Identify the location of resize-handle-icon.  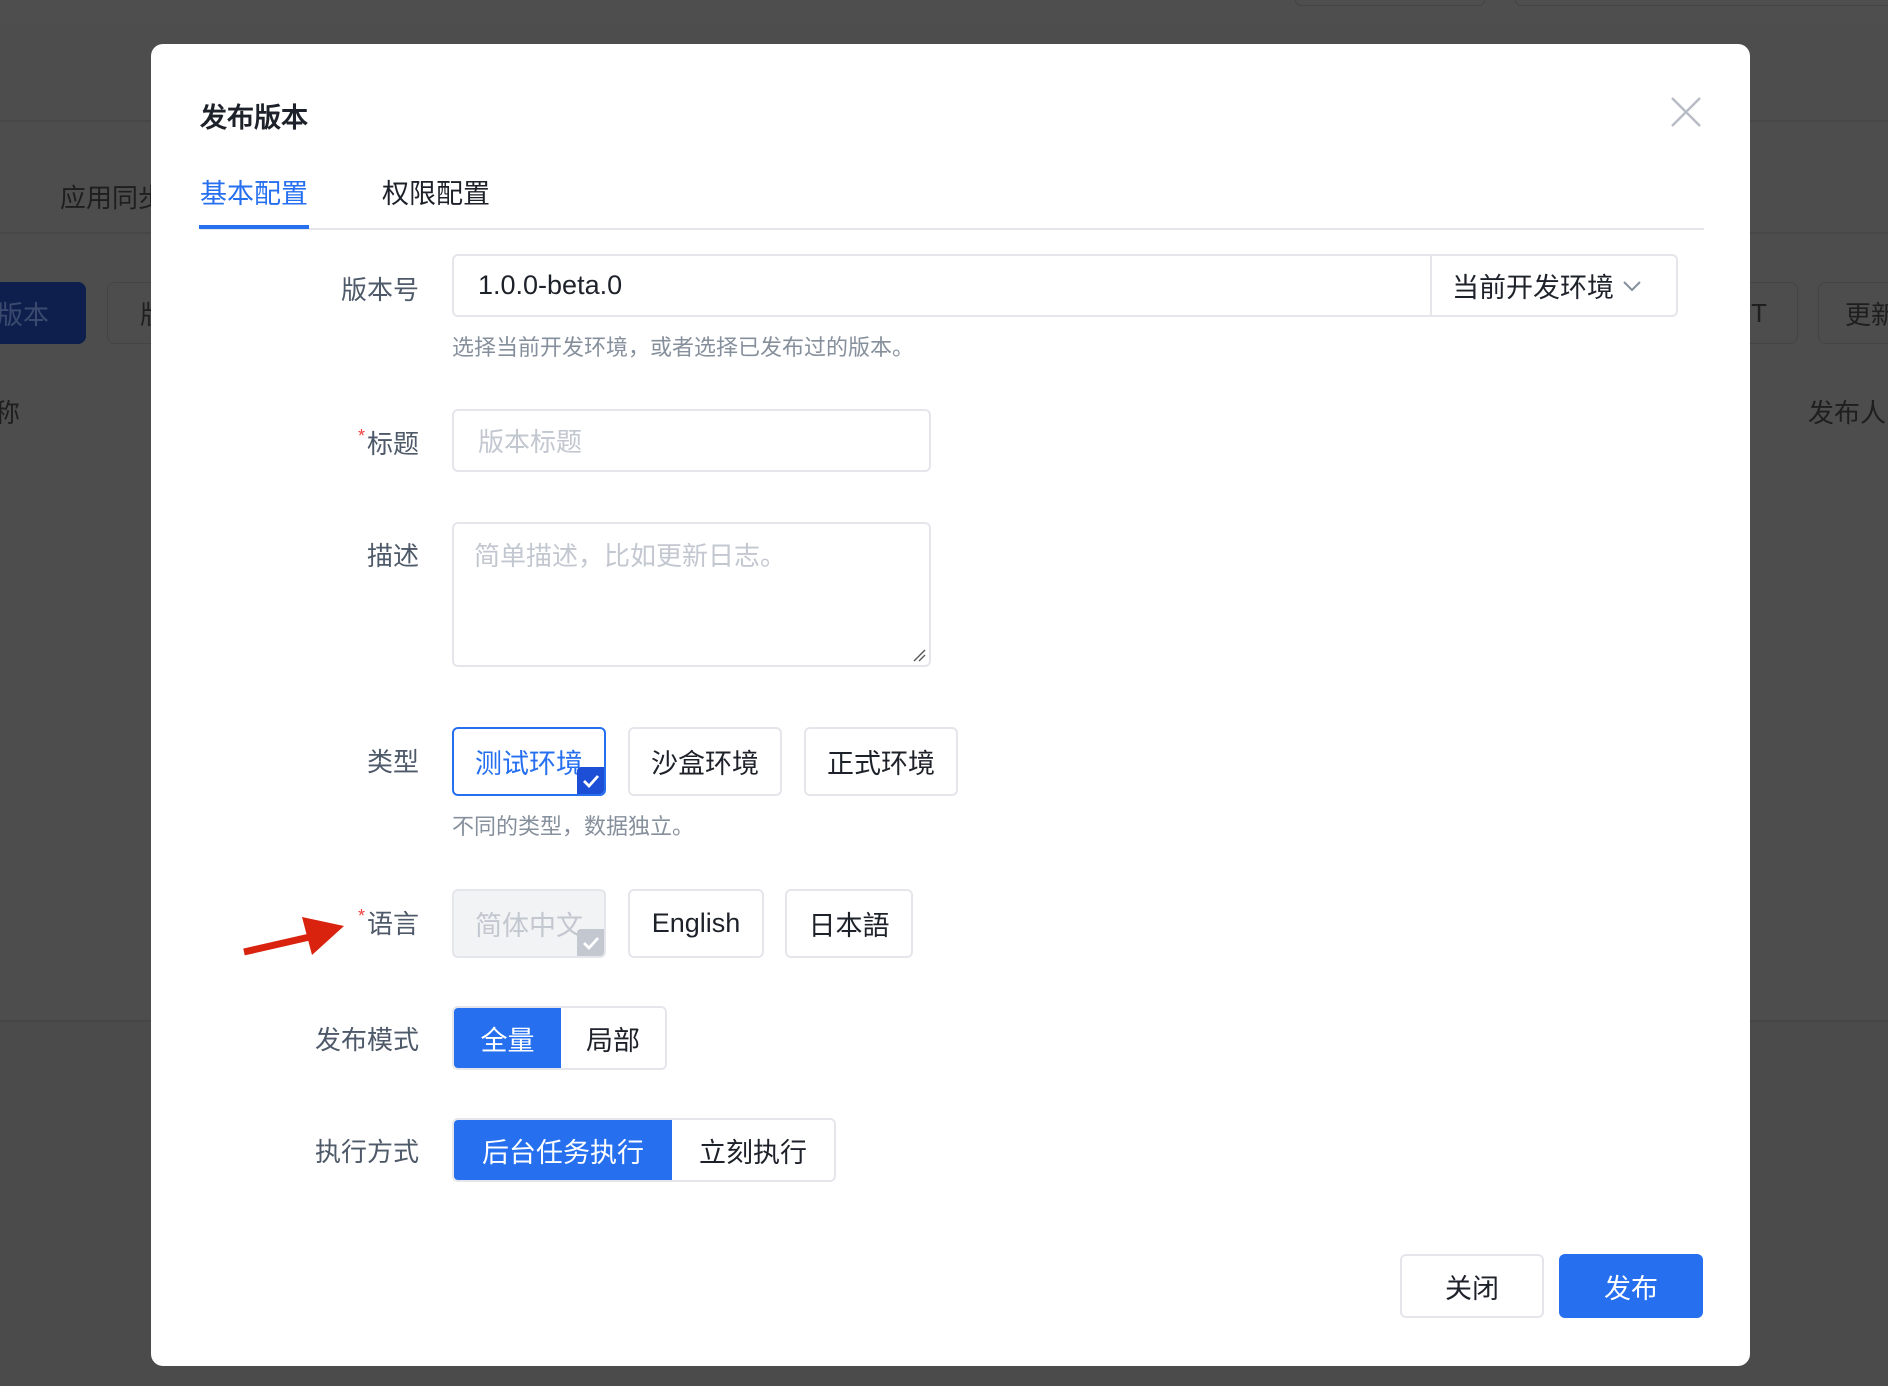
(919, 655).